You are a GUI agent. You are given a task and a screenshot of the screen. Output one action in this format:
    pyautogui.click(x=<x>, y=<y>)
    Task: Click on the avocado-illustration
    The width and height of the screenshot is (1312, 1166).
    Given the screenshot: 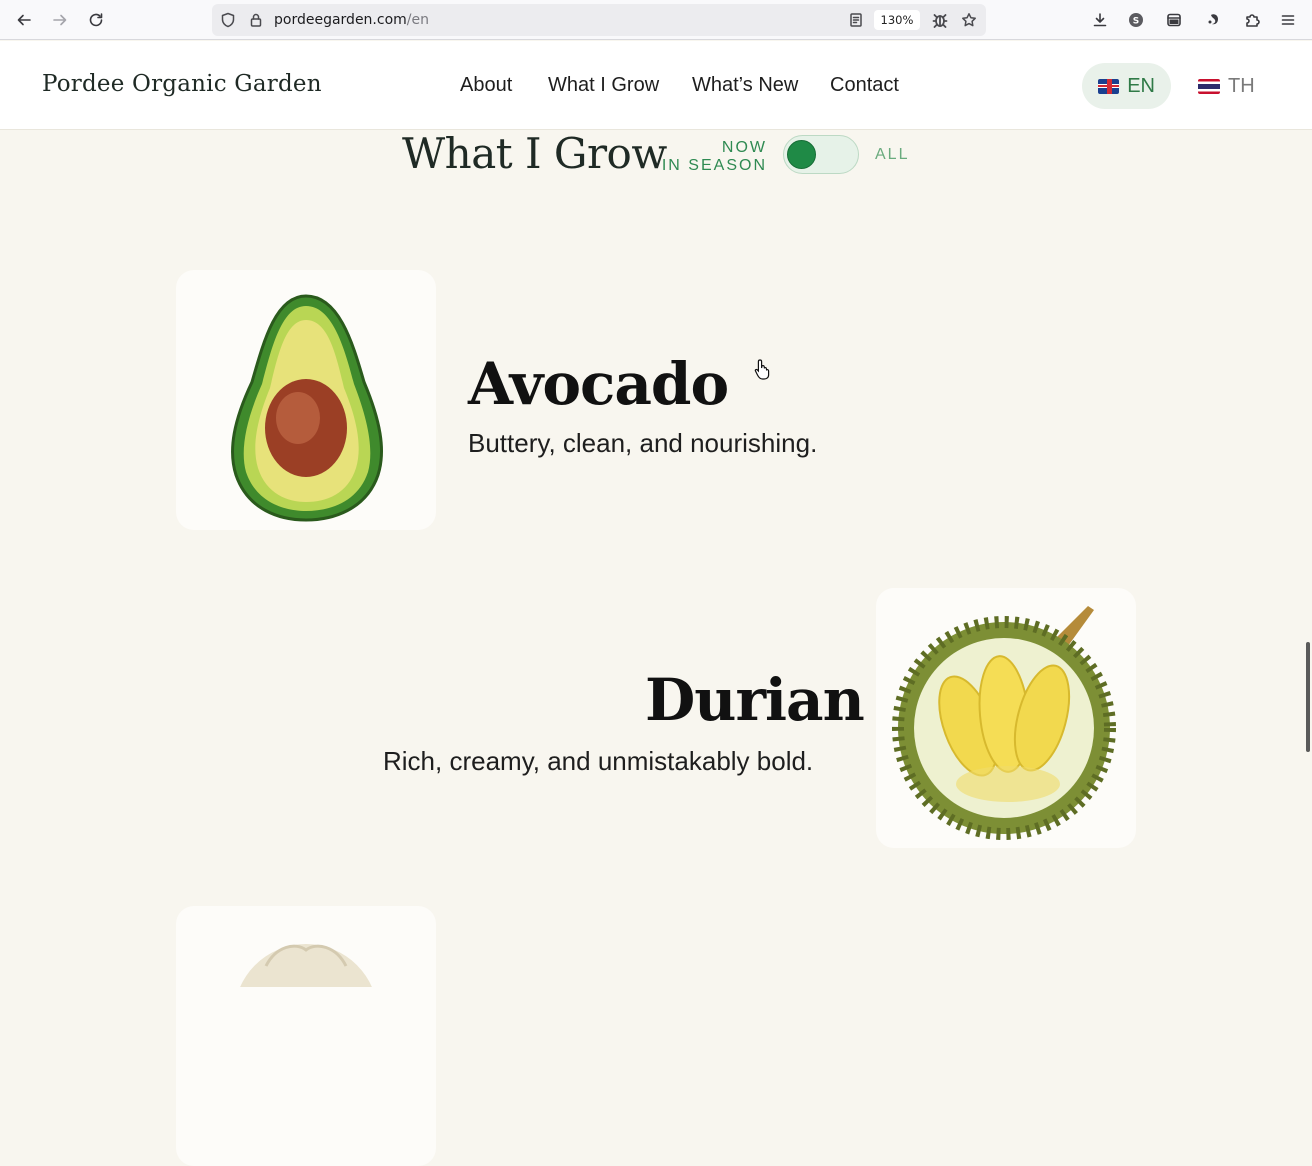 What is the action you would take?
    pyautogui.click(x=307, y=408)
    